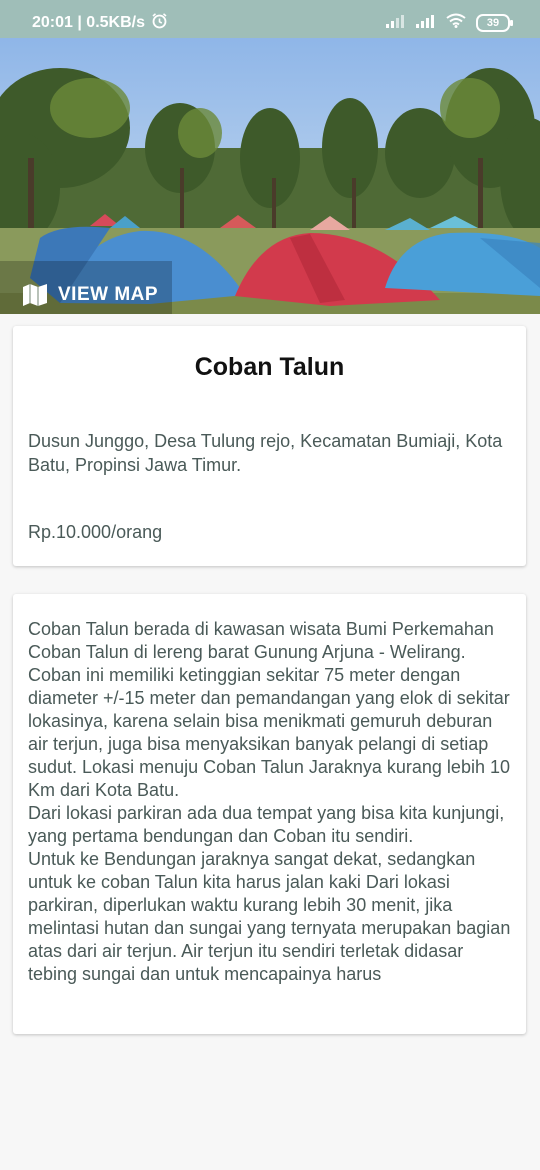 This screenshot has width=540, height=1170. What do you see at coordinates (95, 532) in the screenshot?
I see `place-price: Rp.10.000/orang` at bounding box center [95, 532].